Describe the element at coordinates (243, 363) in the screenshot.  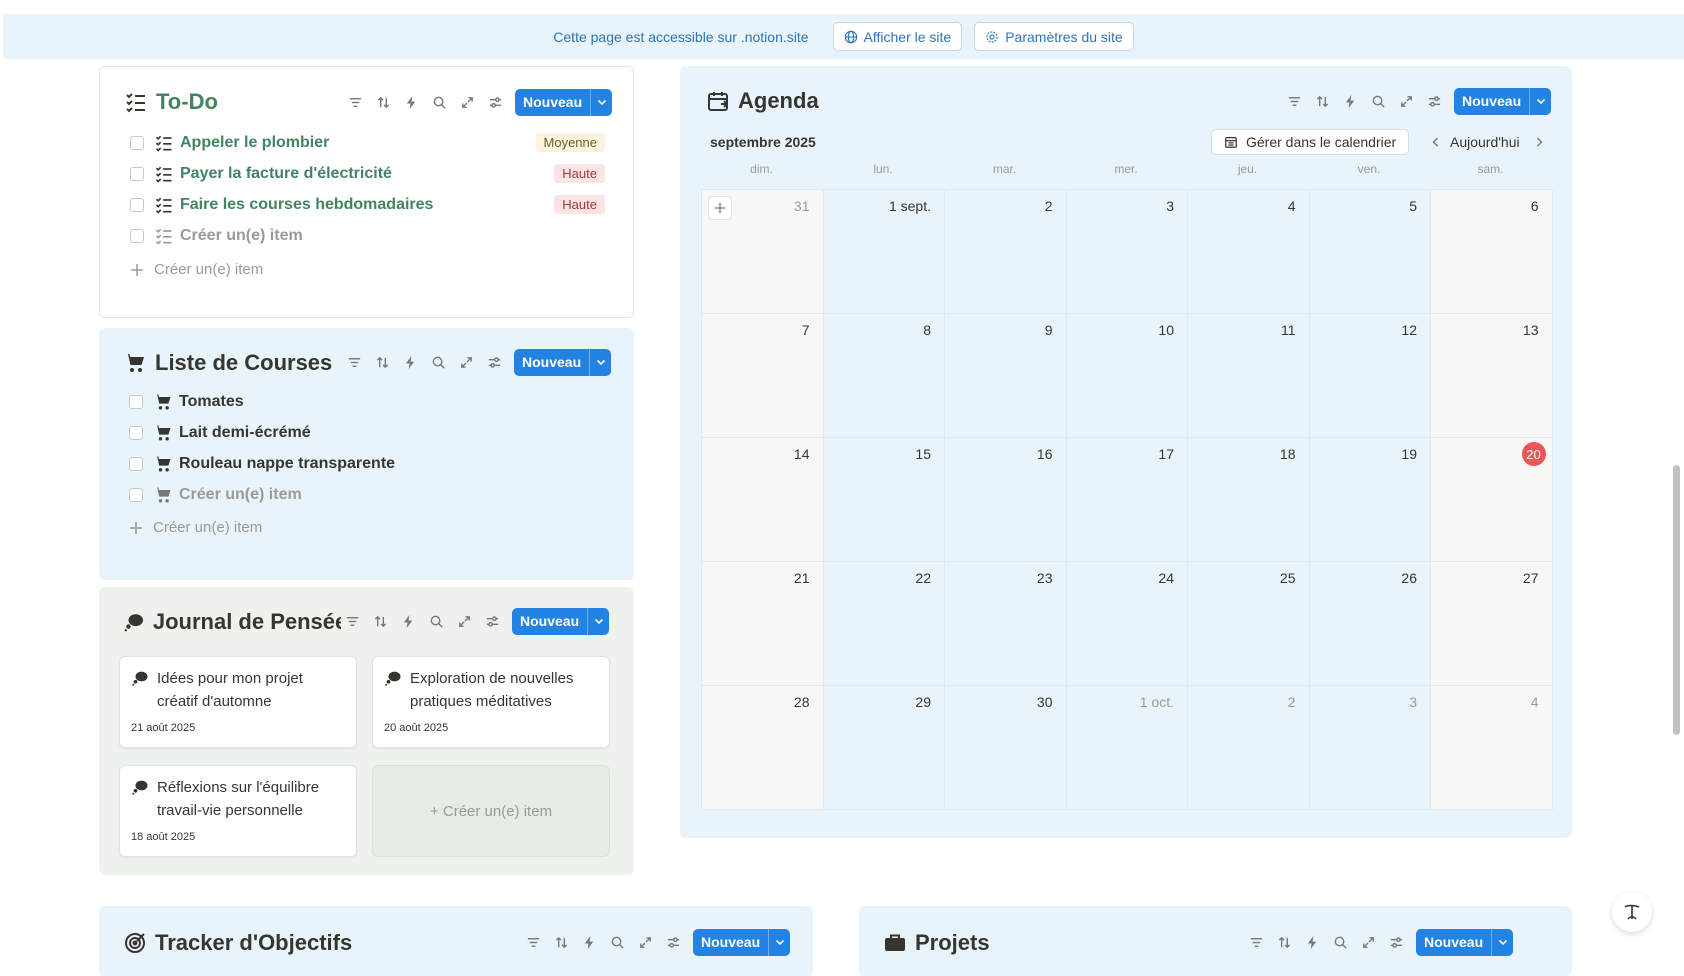
I see `shopping-title: Liste de Courses` at that location.